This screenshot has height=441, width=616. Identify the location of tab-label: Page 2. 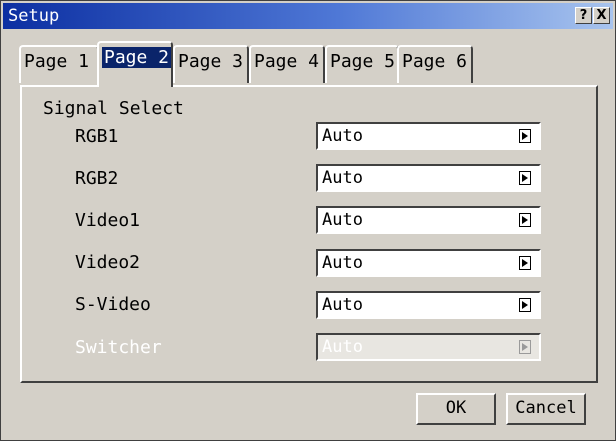
(137, 57).